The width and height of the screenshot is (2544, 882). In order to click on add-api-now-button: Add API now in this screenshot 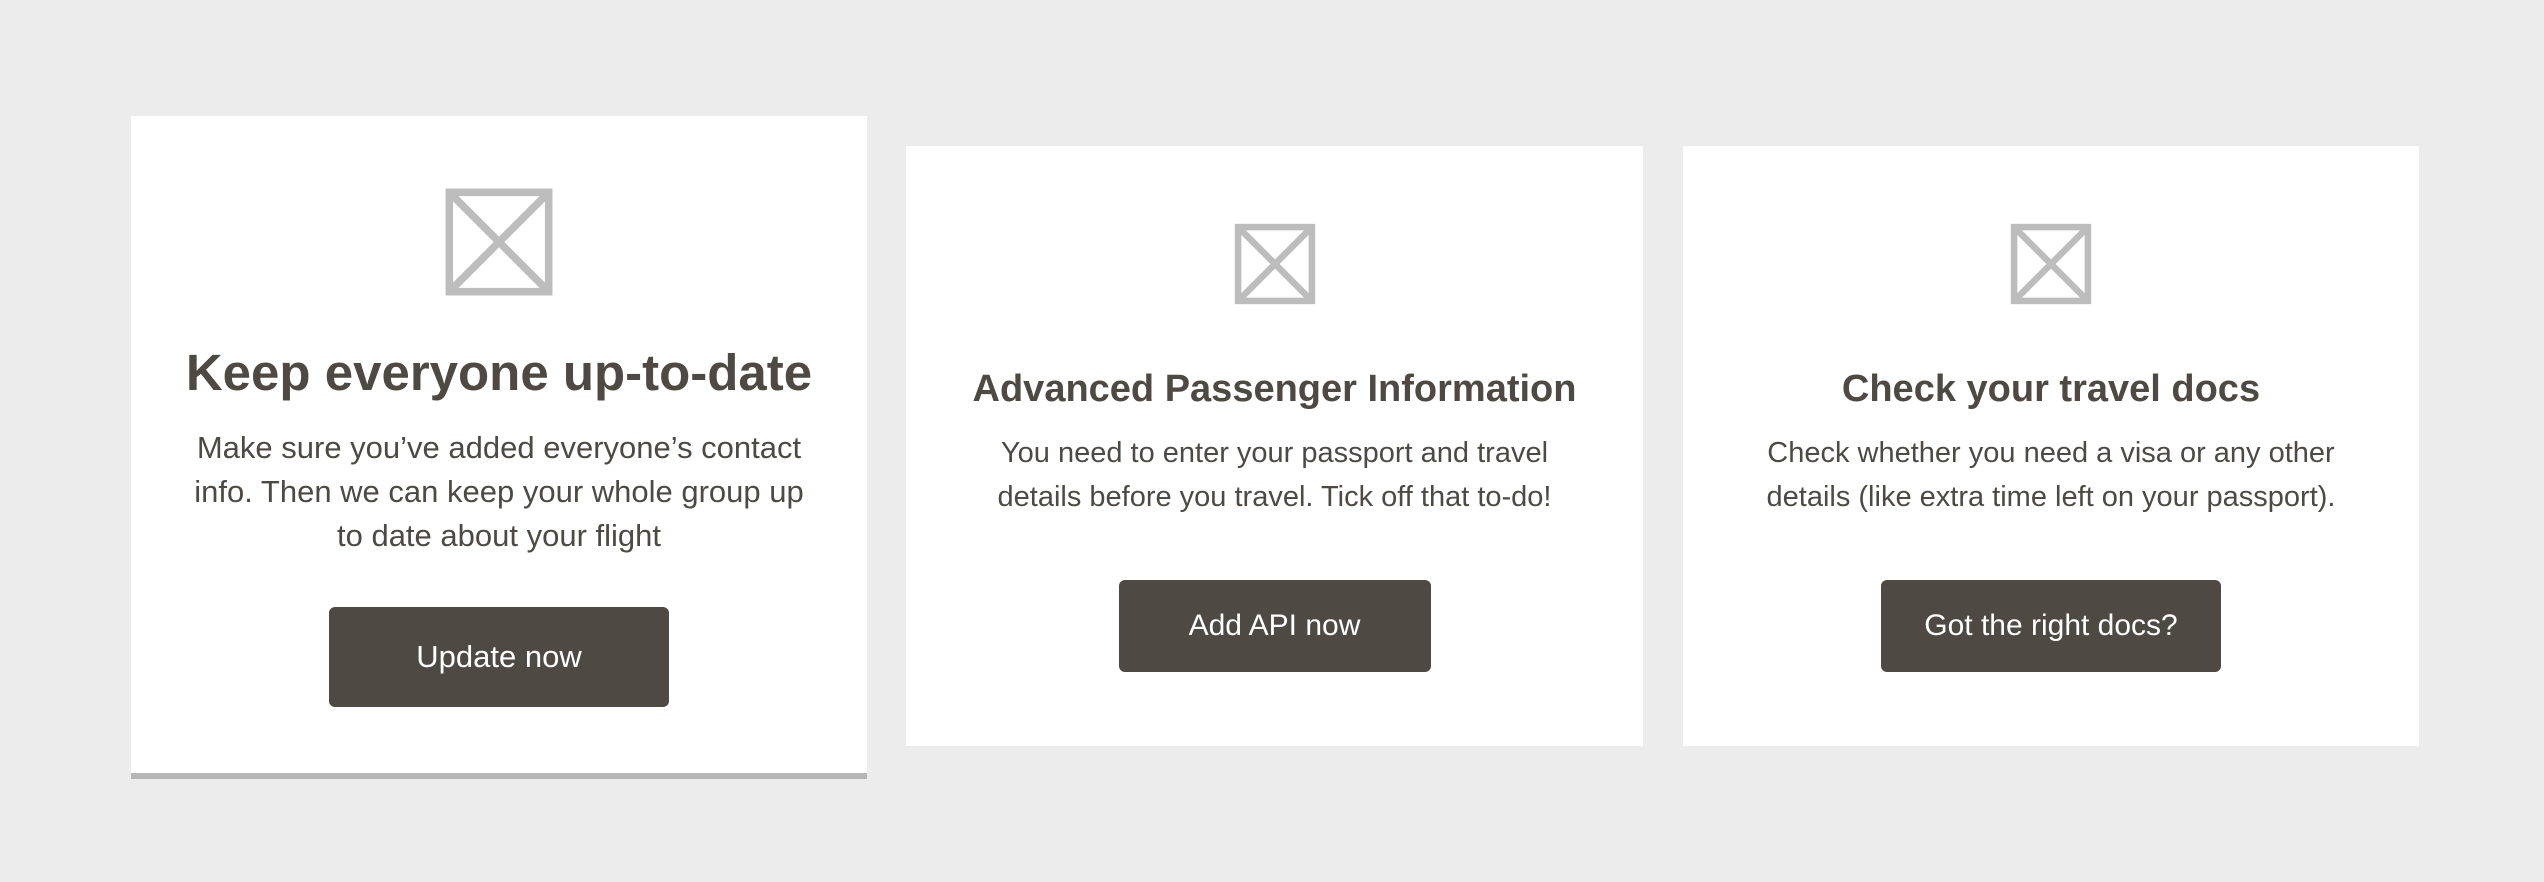, I will do `click(1274, 626)`.